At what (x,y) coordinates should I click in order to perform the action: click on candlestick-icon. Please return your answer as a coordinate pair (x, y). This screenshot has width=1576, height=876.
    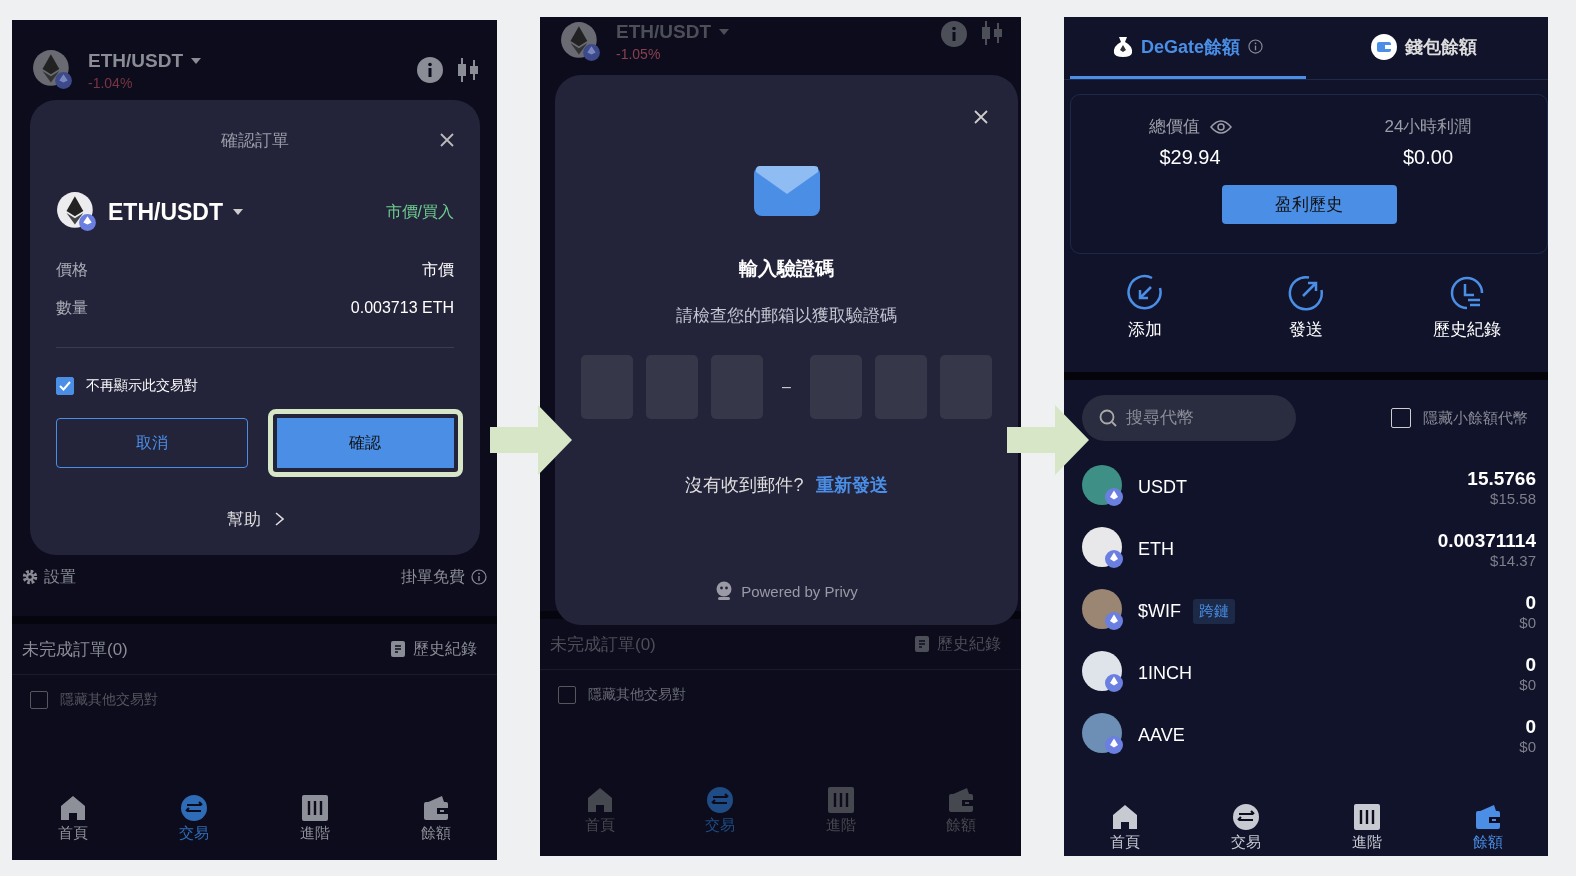
    Looking at the image, I should click on (468, 70).